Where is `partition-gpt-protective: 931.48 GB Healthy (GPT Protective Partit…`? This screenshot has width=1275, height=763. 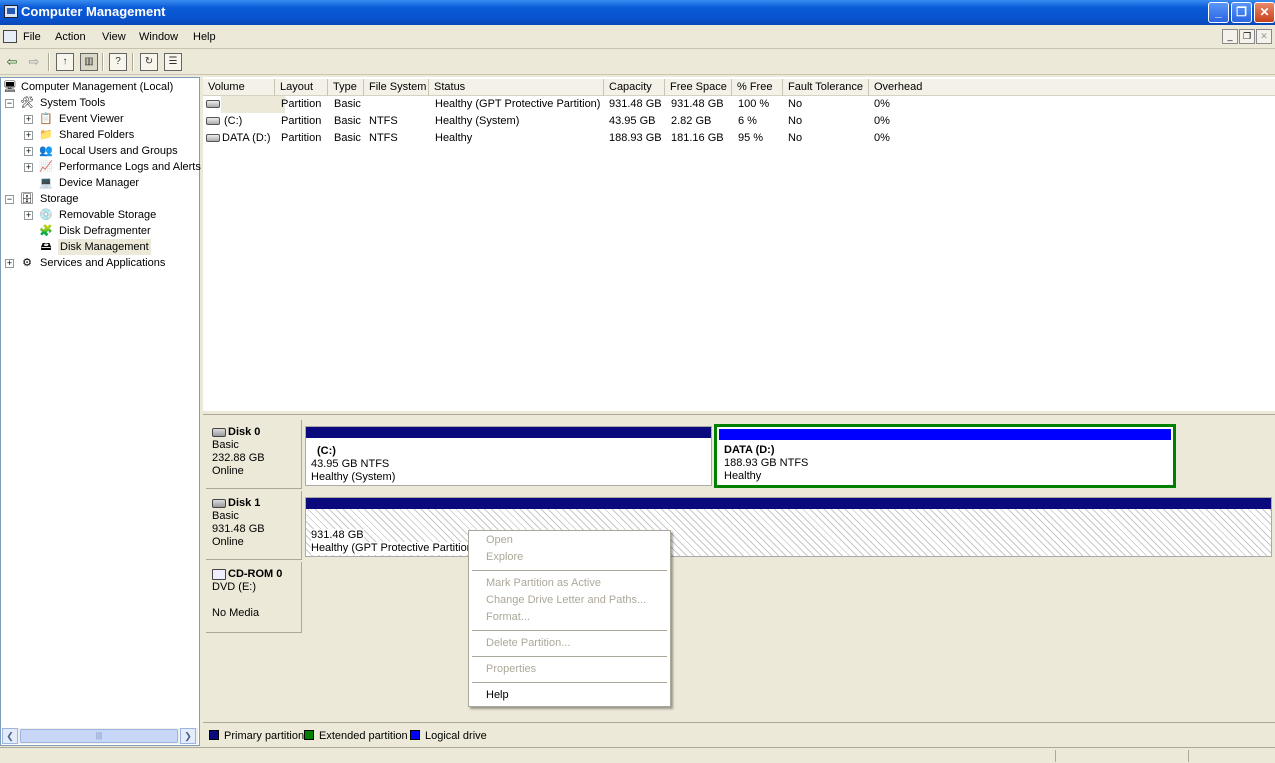 partition-gpt-protective: 931.48 GB Healthy (GPT Protective Partit… is located at coordinates (788, 527).